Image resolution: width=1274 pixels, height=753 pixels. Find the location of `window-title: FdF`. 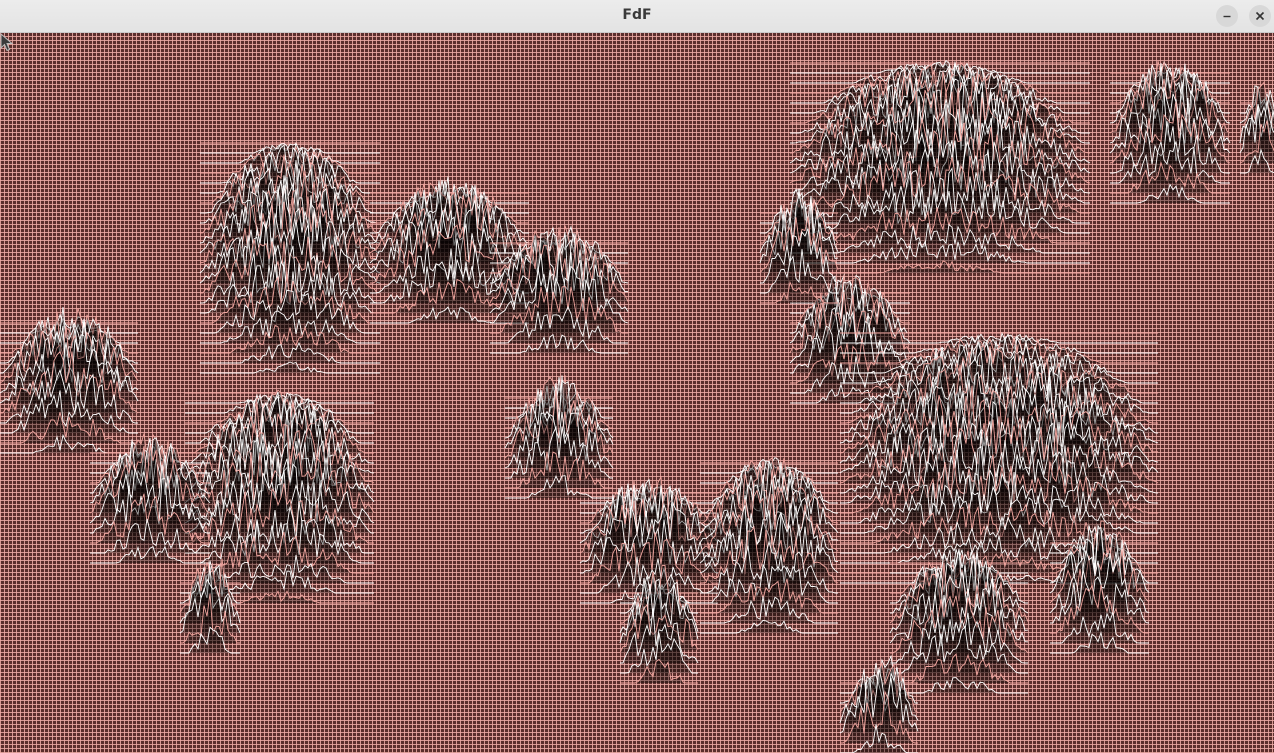

window-title: FdF is located at coordinates (637, 15).